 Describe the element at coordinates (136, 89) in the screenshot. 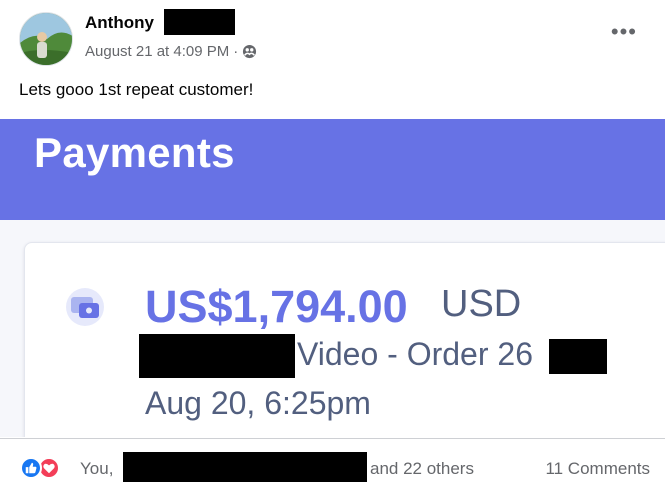

I see `post-caption: Lets gooo 1st repeat customer!` at that location.